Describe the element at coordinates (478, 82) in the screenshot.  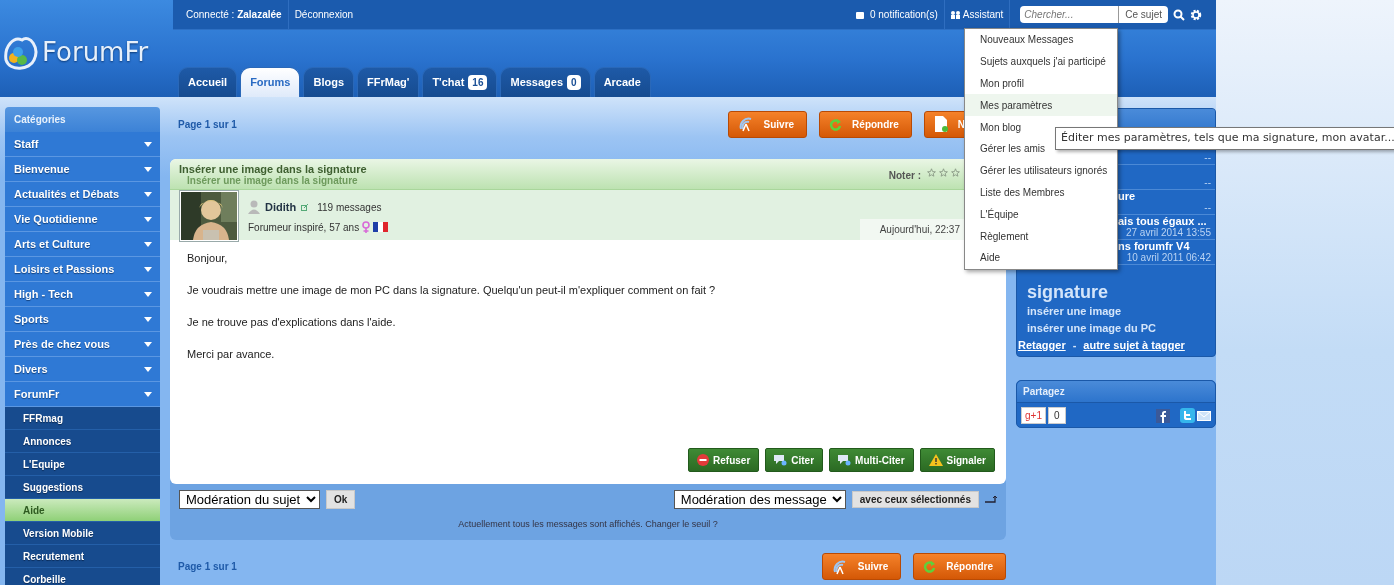
I see `count-badge: 16` at that location.